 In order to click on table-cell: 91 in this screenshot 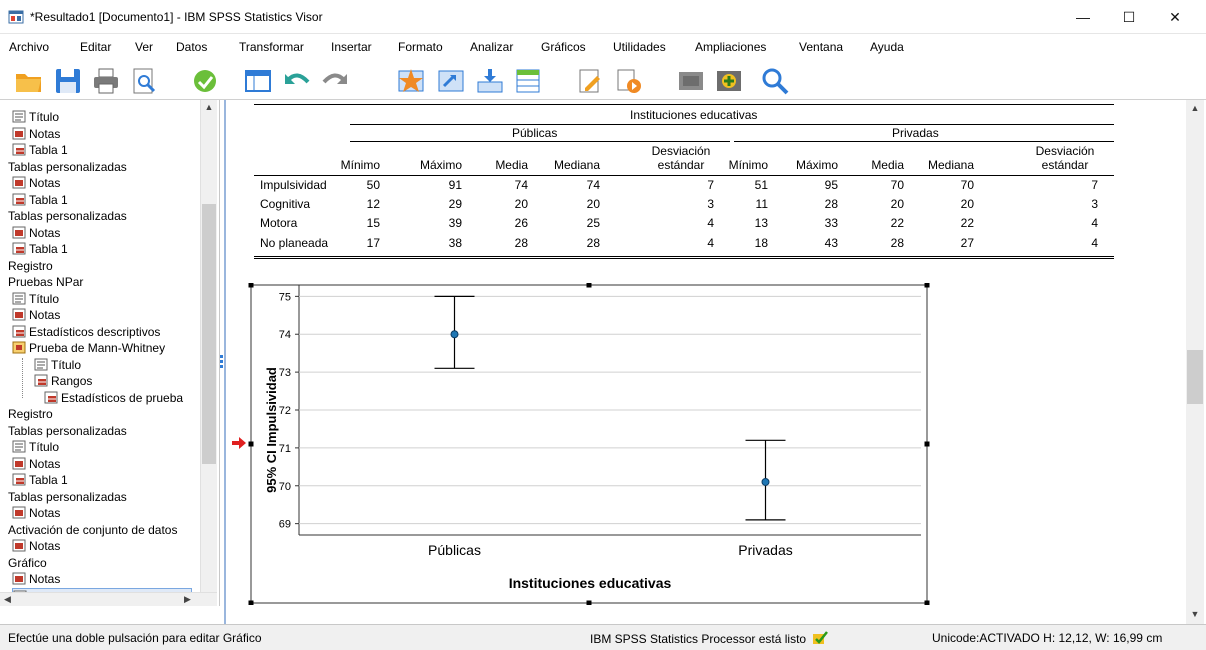, I will do `click(455, 185)`.